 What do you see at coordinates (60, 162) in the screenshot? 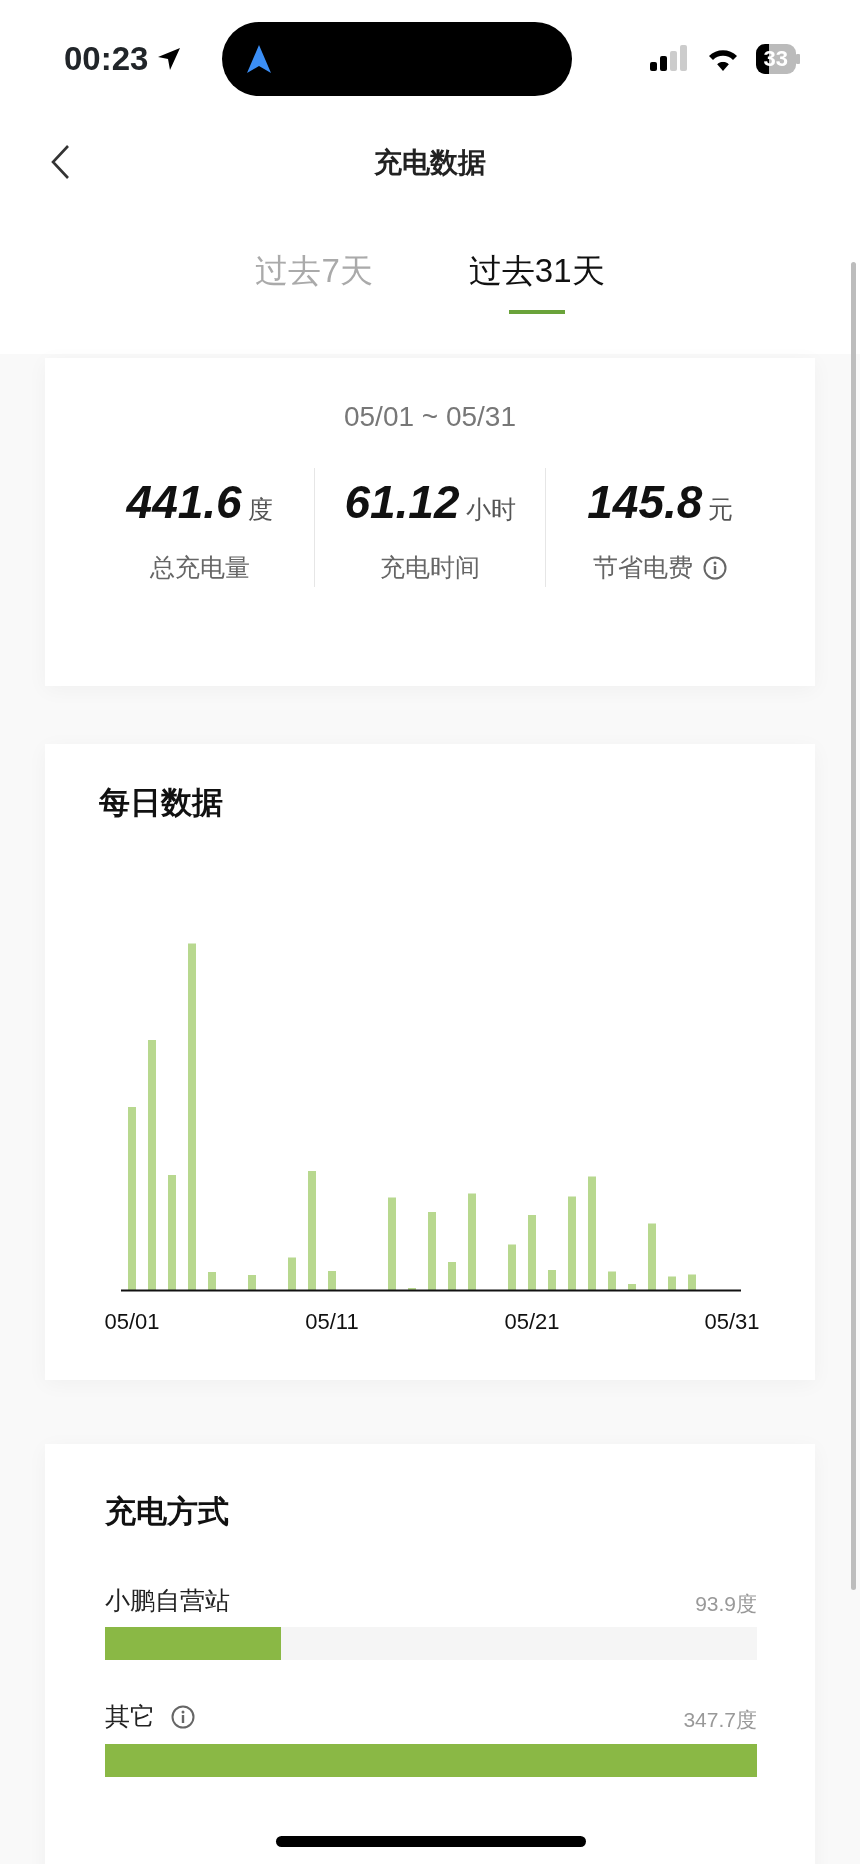
I see `back-button` at bounding box center [60, 162].